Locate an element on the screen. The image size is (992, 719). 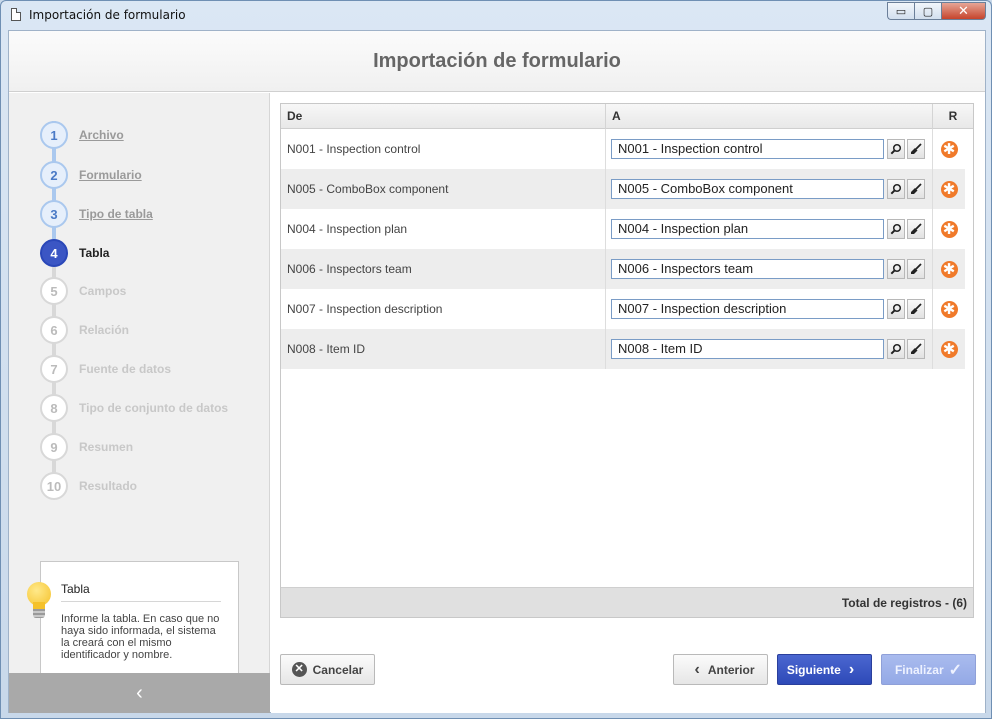
step-relacion: 6 Relación is located at coordinates (84, 330).